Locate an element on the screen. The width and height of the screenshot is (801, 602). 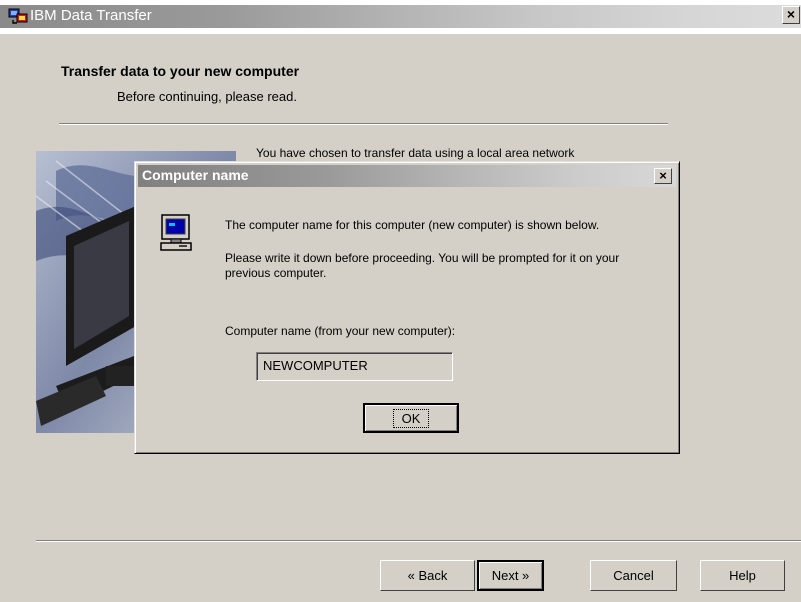
window-title: IBM Data Transfer is located at coordinates (91, 15).